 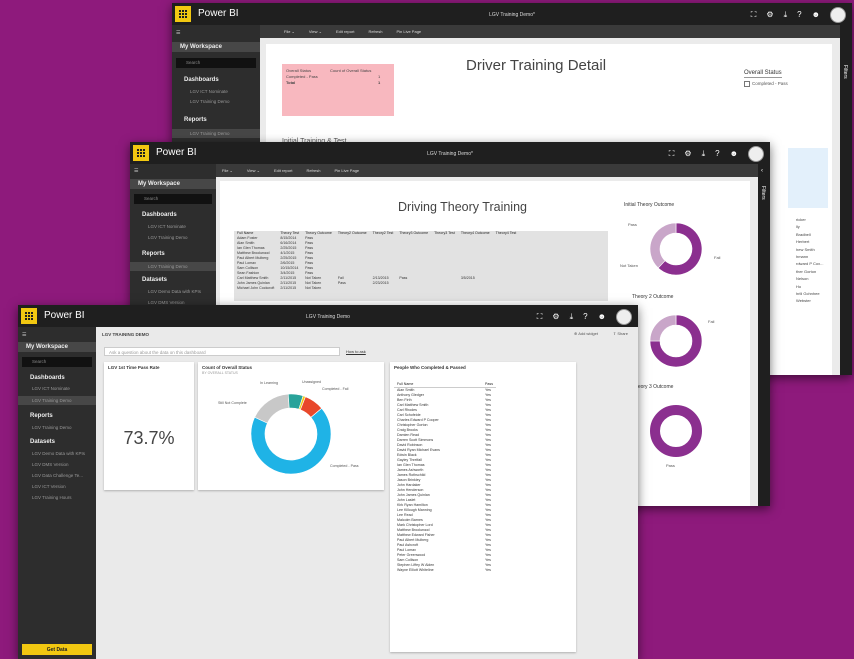 What do you see at coordinates (50, 464) in the screenshot?
I see `sidebar-item-dataset: LGV DMS Version` at bounding box center [50, 464].